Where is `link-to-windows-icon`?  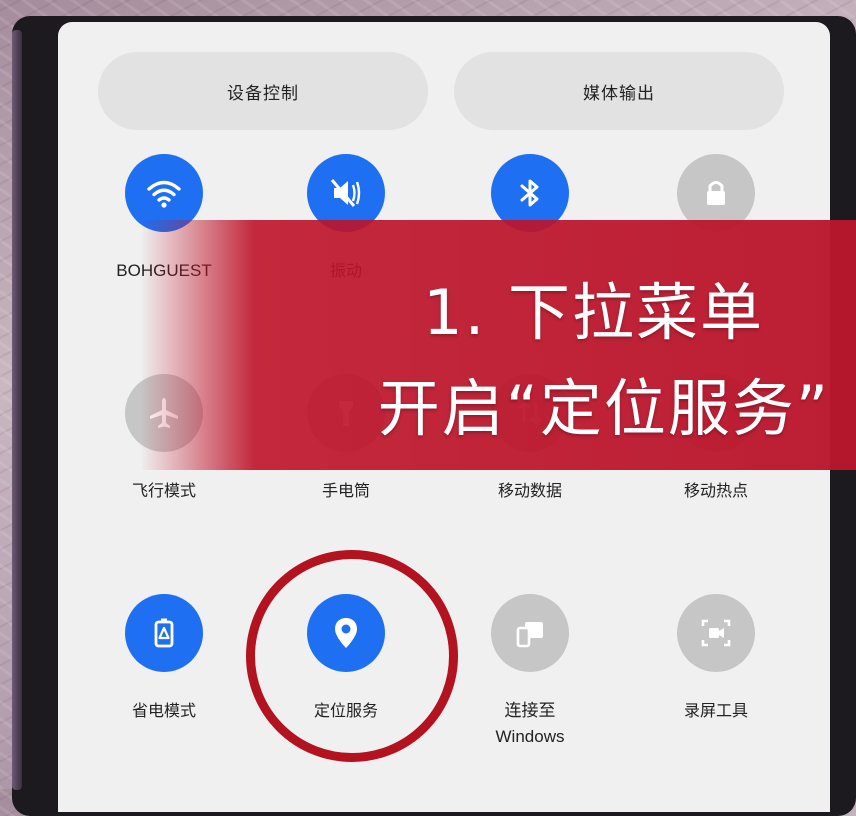
link-to-windows-icon is located at coordinates (529, 635).